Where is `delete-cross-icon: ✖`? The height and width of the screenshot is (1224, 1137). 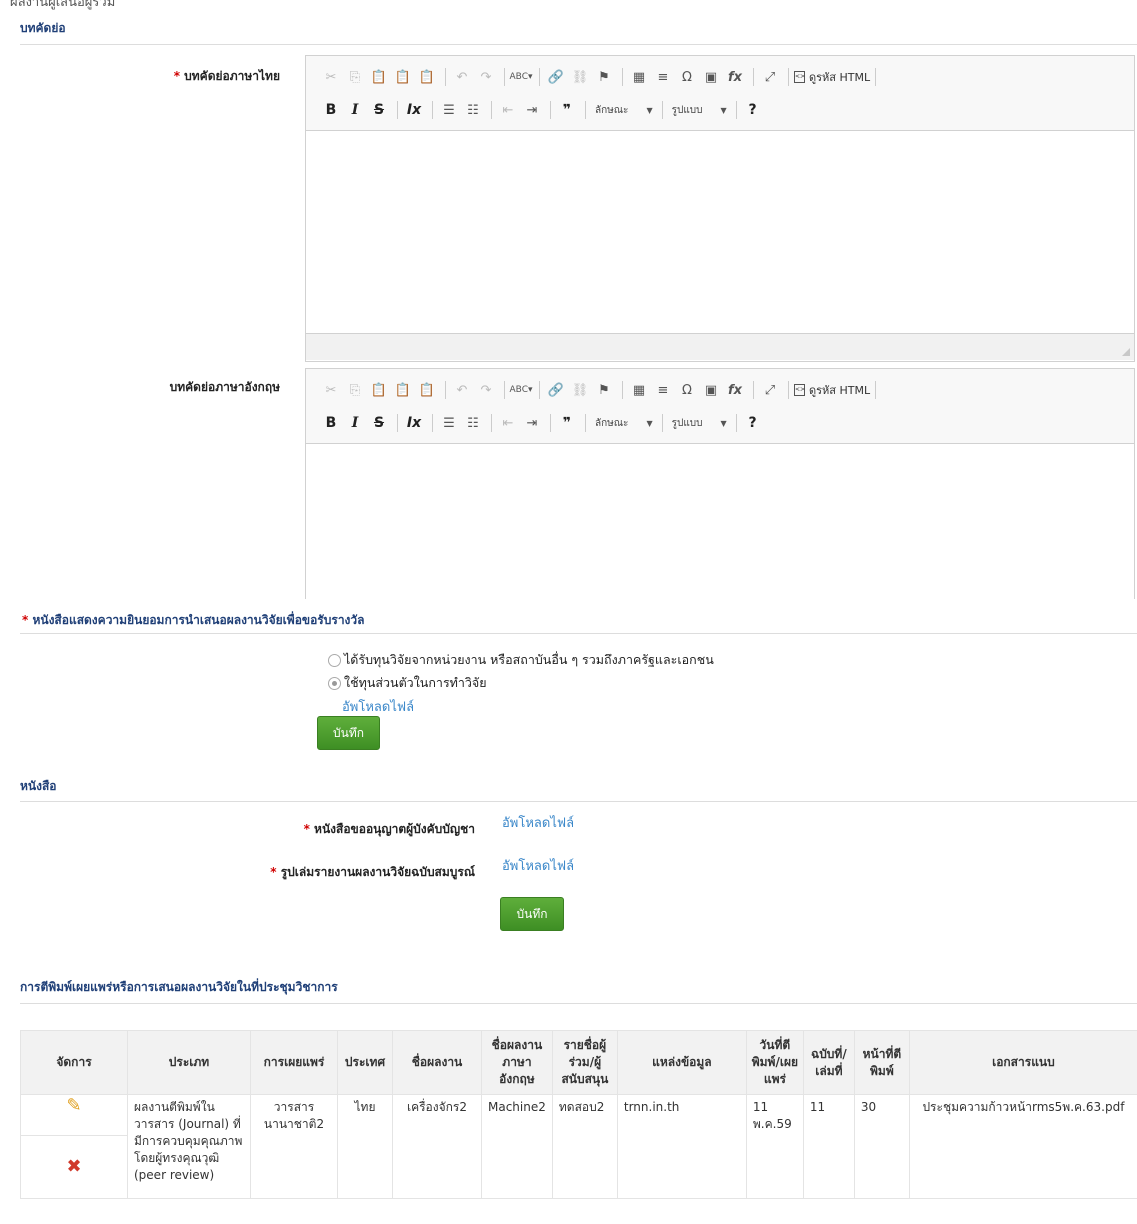 delete-cross-icon: ✖ is located at coordinates (74, 1167).